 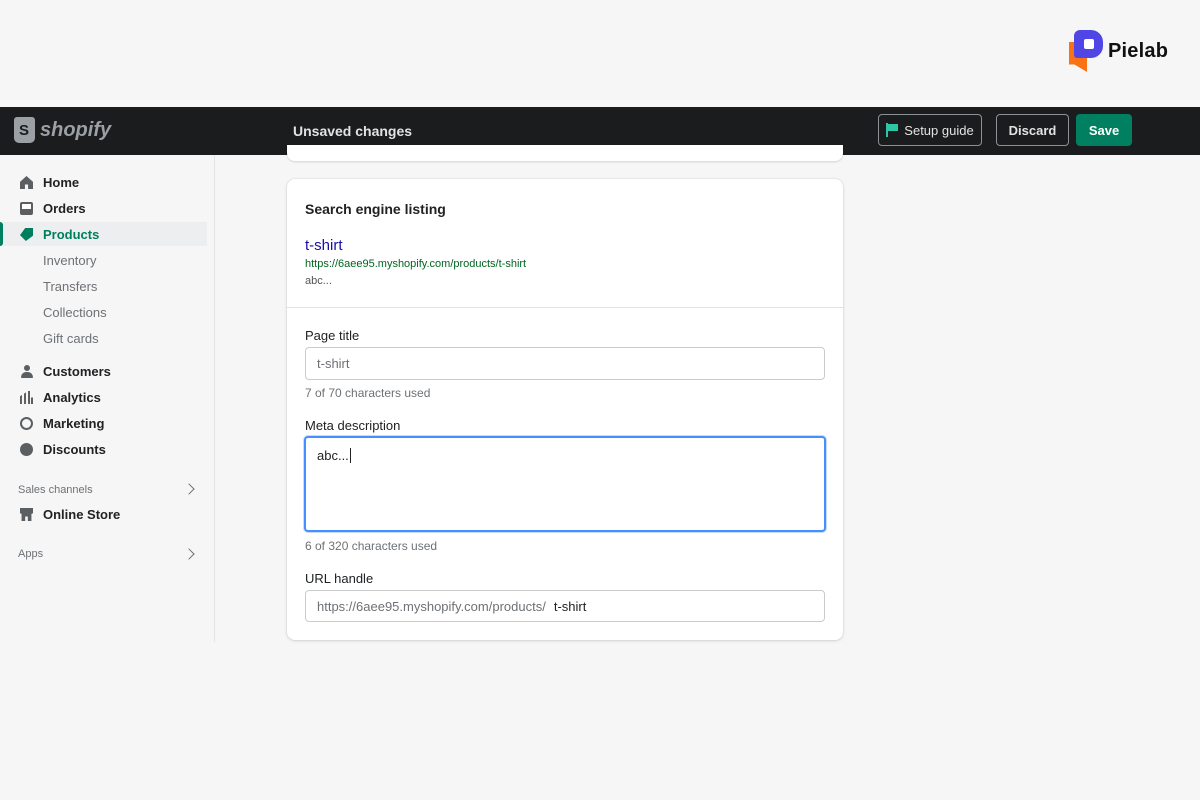 I want to click on meta-description-help: 6 of 320 characters used, so click(x=371, y=546).